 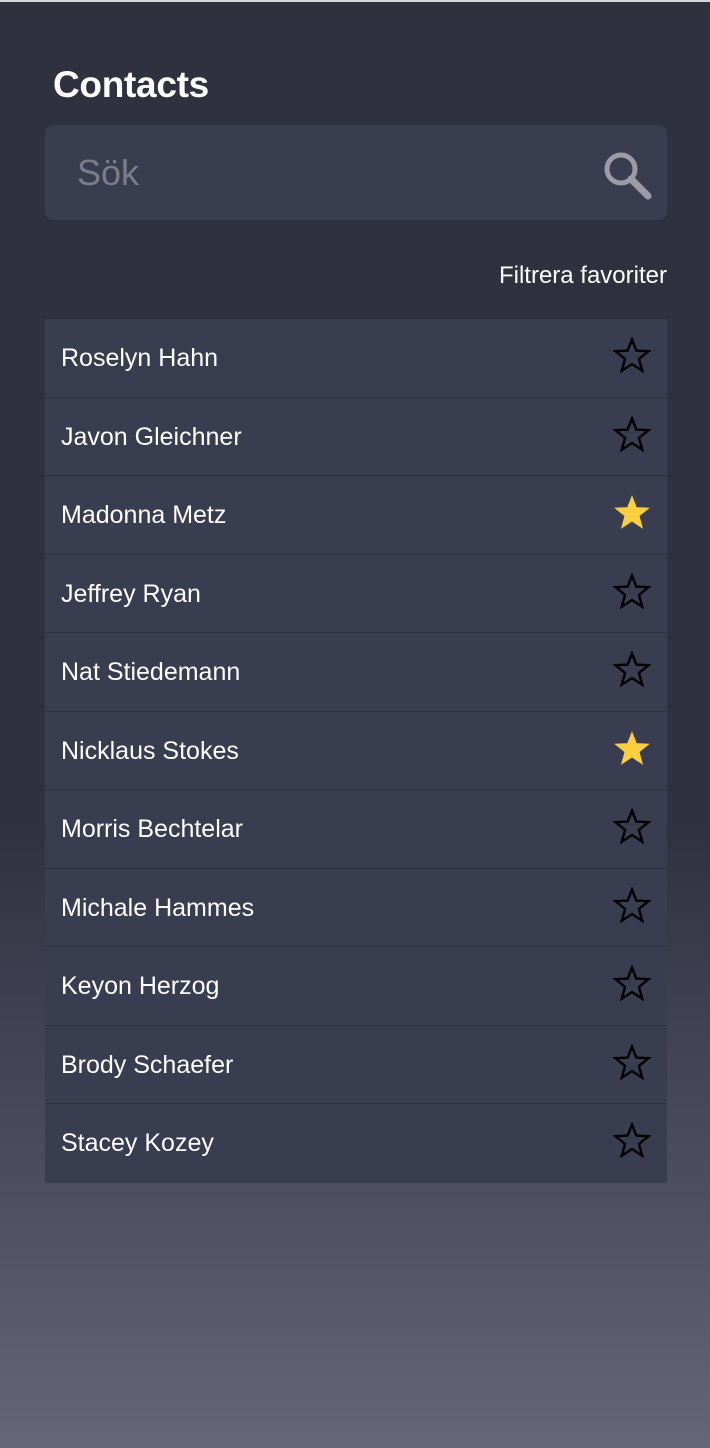 I want to click on contact-name: Jeffrey Ryan, so click(x=131, y=593).